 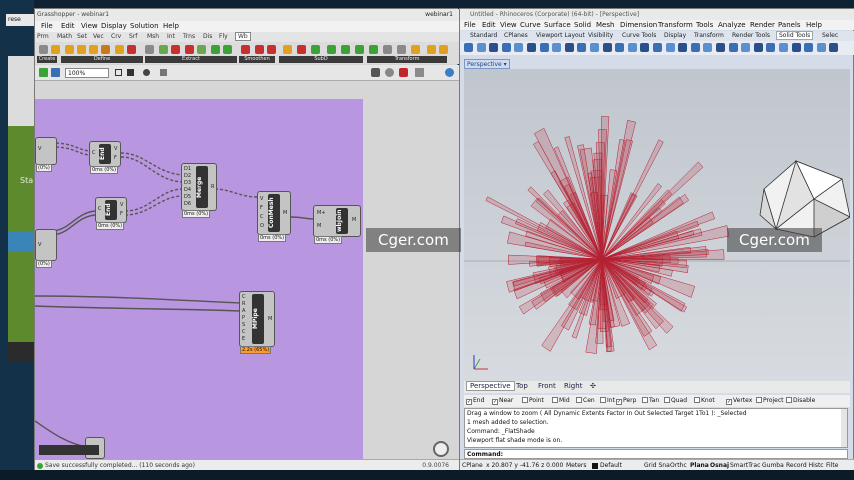 What do you see at coordinates (199, 190) in the screenshot?
I see `gh-node-merge: D1 D2 D3 D4 D5 D6 Merge R 0ms (0%)` at bounding box center [199, 190].